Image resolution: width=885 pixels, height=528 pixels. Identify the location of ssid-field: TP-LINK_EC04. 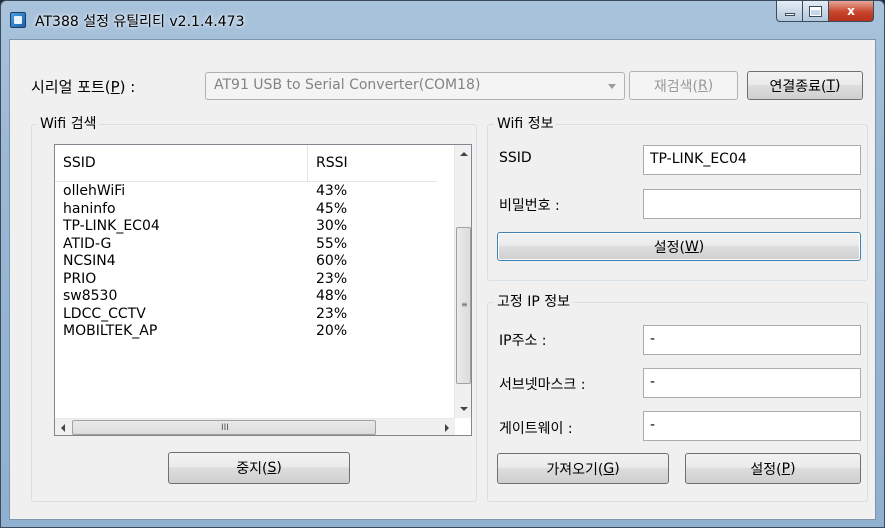
(752, 160).